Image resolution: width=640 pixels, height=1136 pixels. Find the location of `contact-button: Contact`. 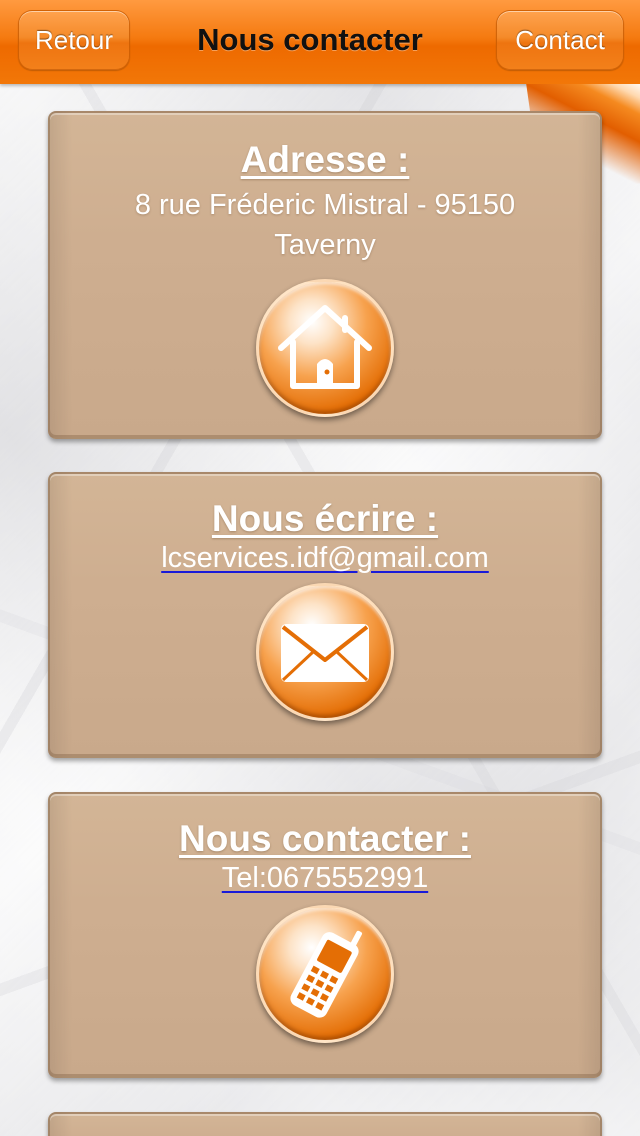

contact-button: Contact is located at coordinates (560, 40).